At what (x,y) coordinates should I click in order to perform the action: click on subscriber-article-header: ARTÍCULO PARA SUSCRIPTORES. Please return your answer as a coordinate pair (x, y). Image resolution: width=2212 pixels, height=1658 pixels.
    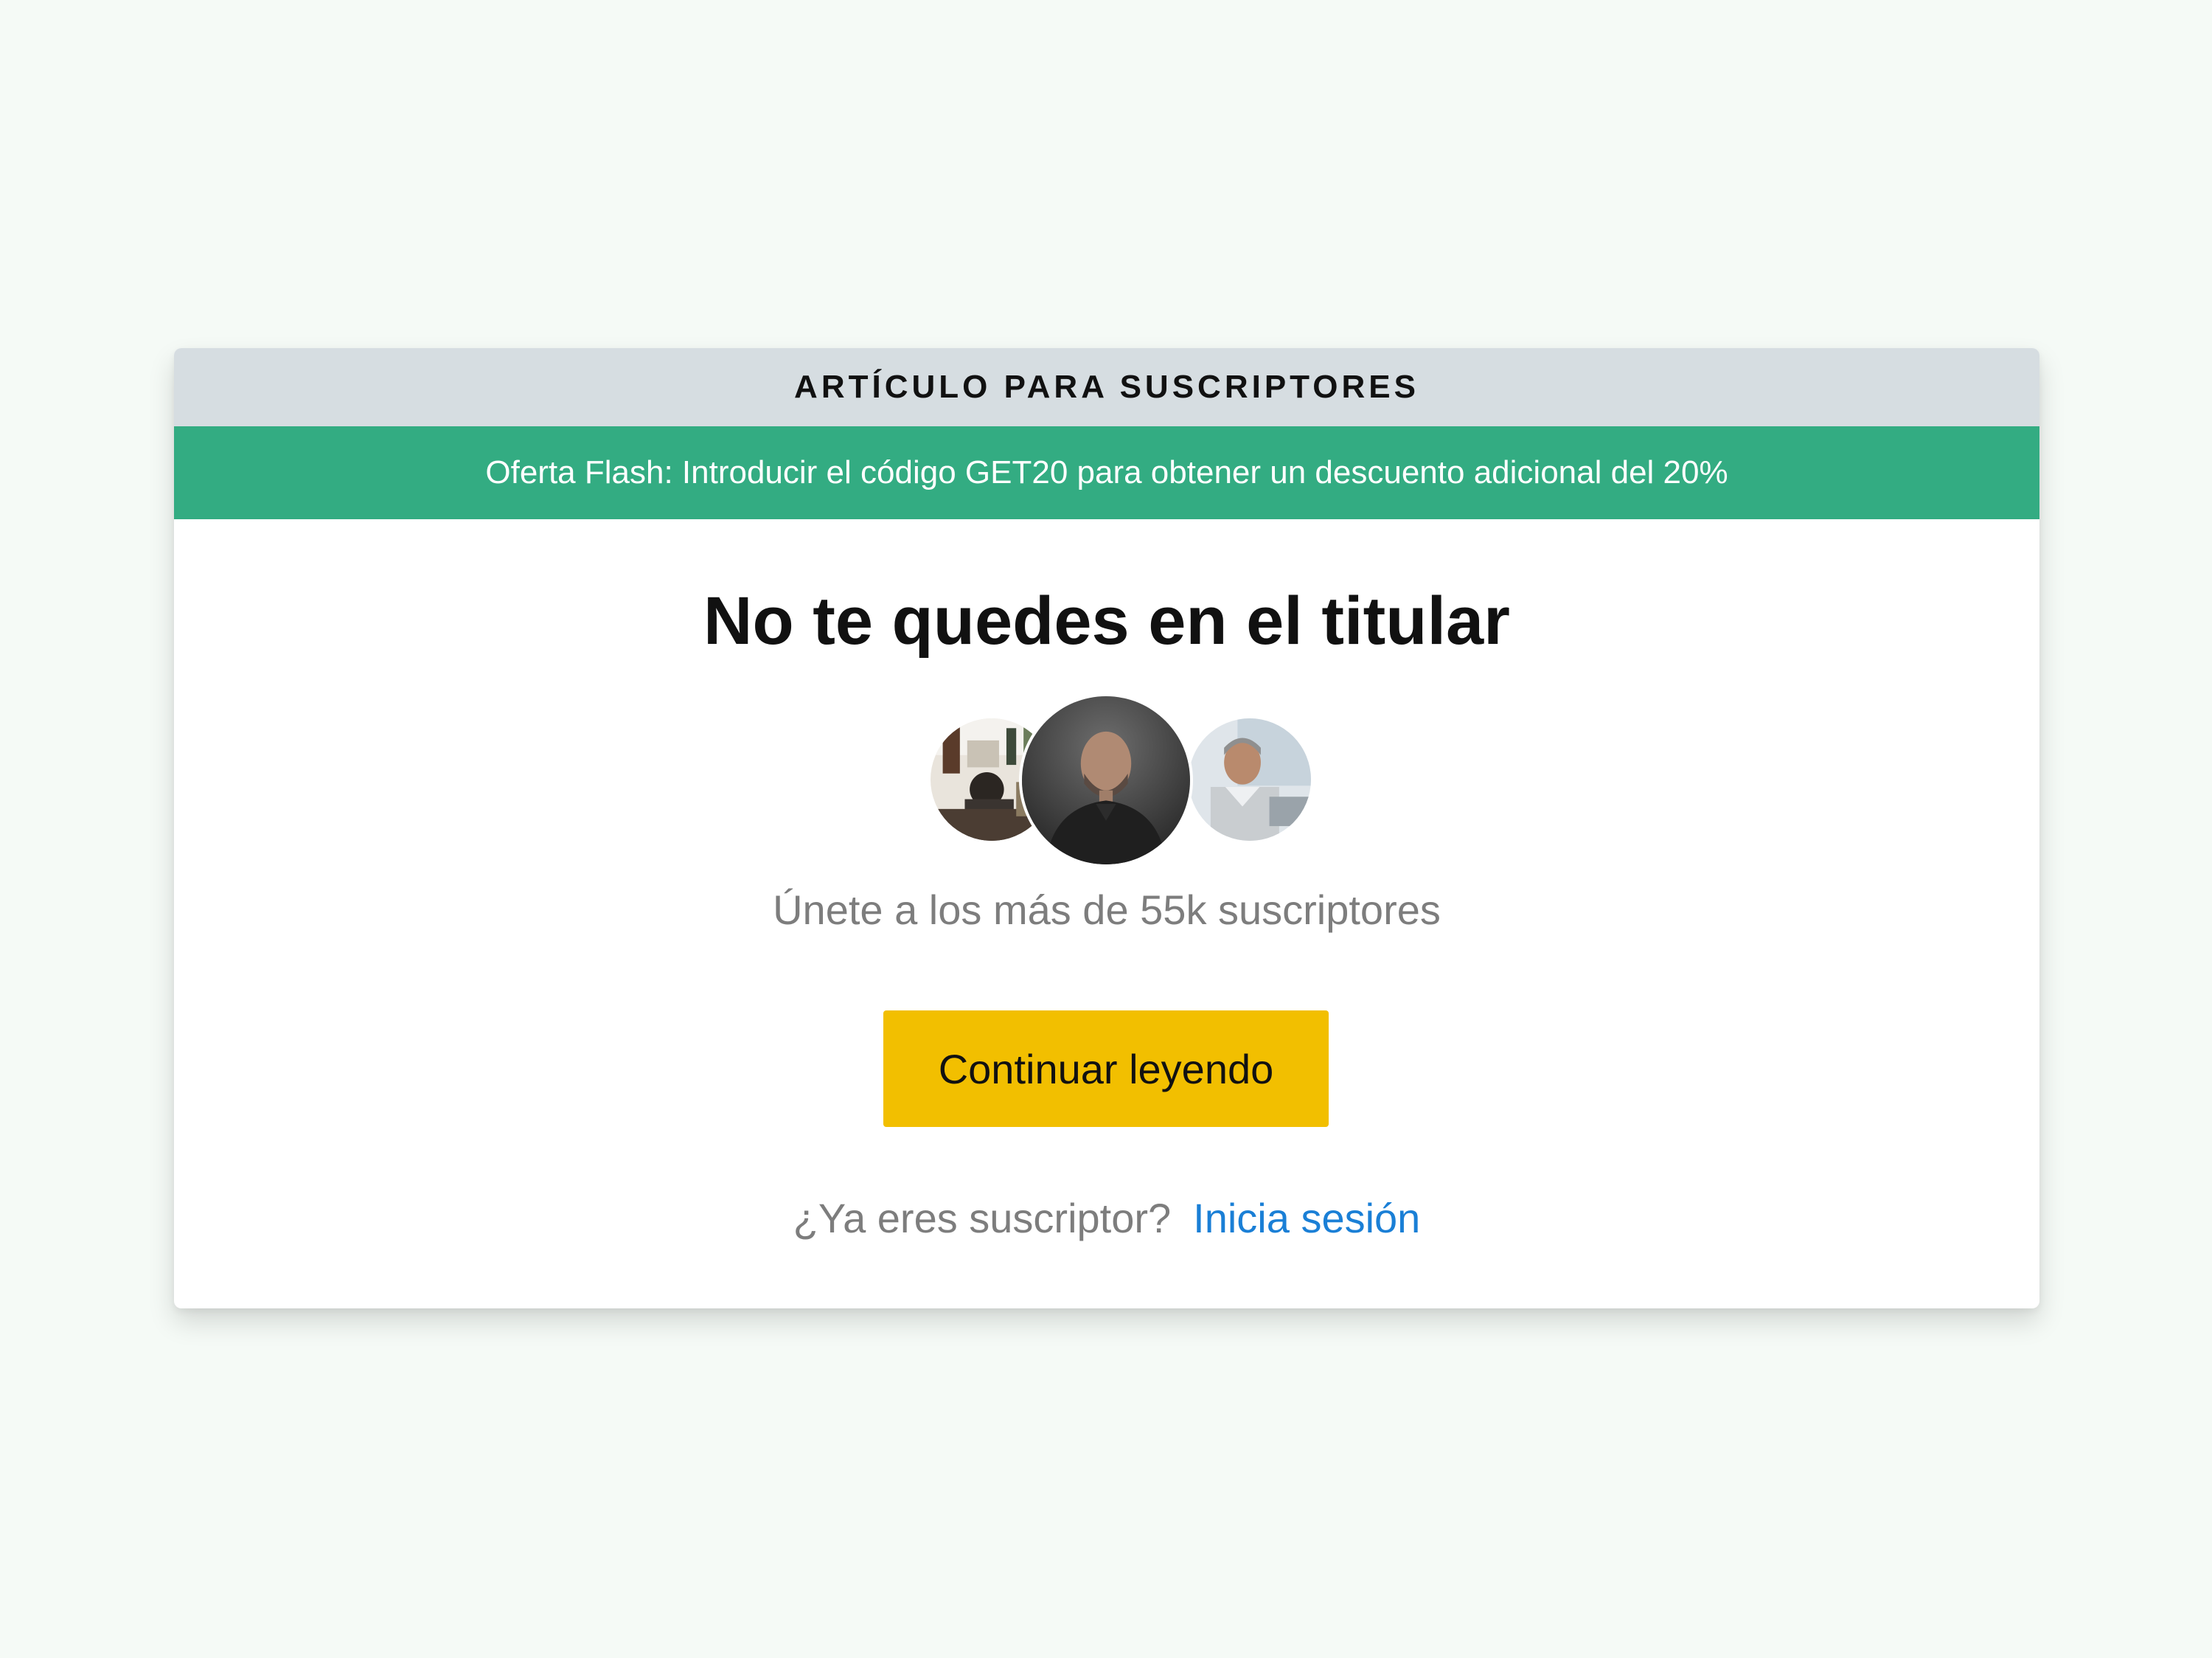
    Looking at the image, I should click on (1106, 387).